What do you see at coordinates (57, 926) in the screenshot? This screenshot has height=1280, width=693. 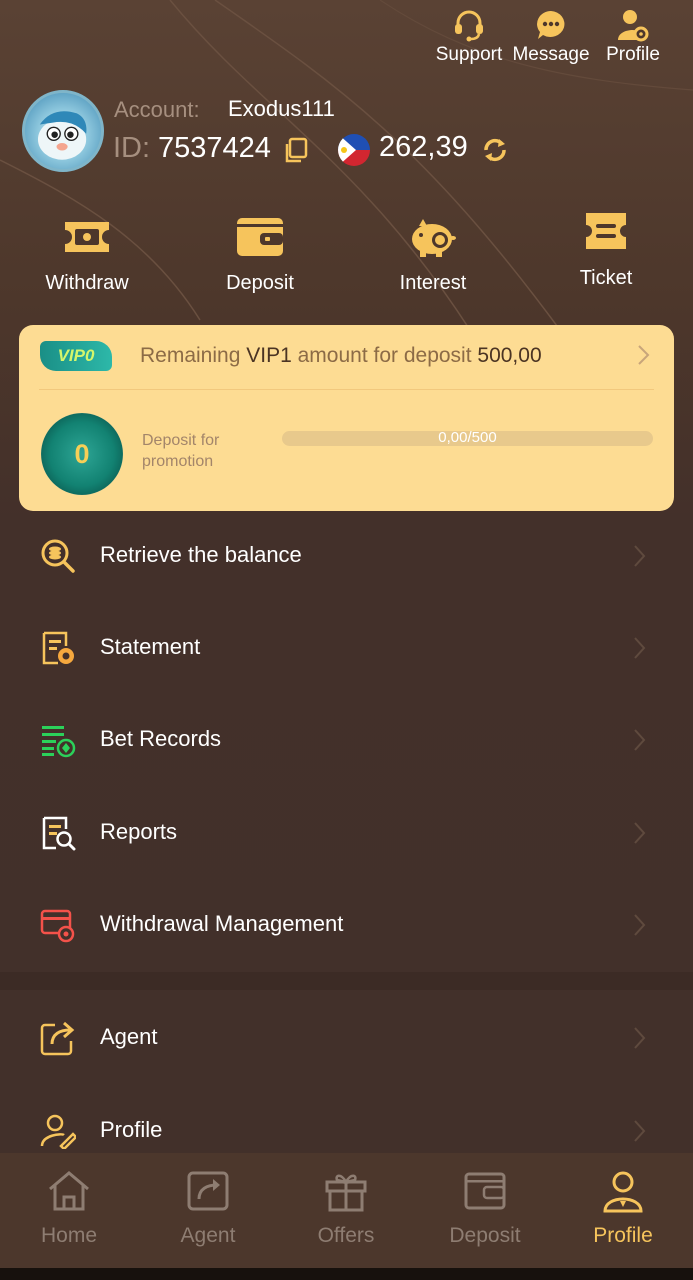 I see `withdrawal-management-icon` at bounding box center [57, 926].